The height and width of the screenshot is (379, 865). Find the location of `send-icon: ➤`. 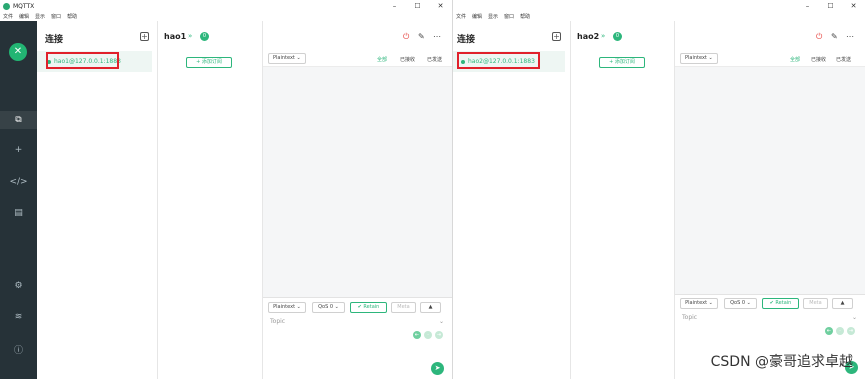

send-icon: ➤ is located at coordinates (437, 368).